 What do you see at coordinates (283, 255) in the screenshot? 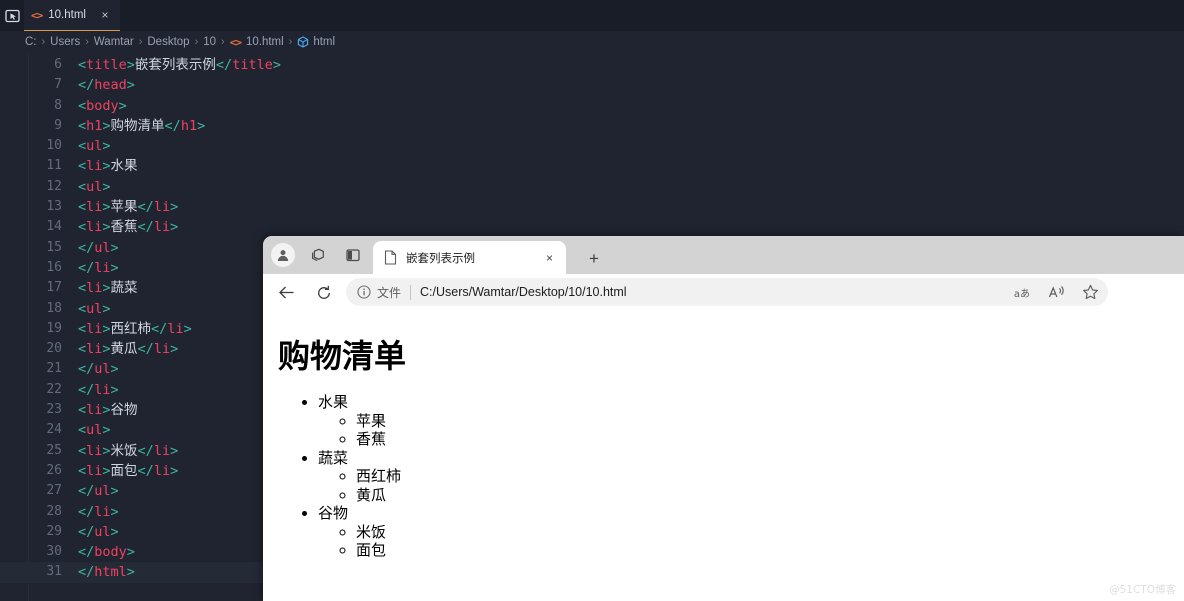
I see `profile-avatar` at bounding box center [283, 255].